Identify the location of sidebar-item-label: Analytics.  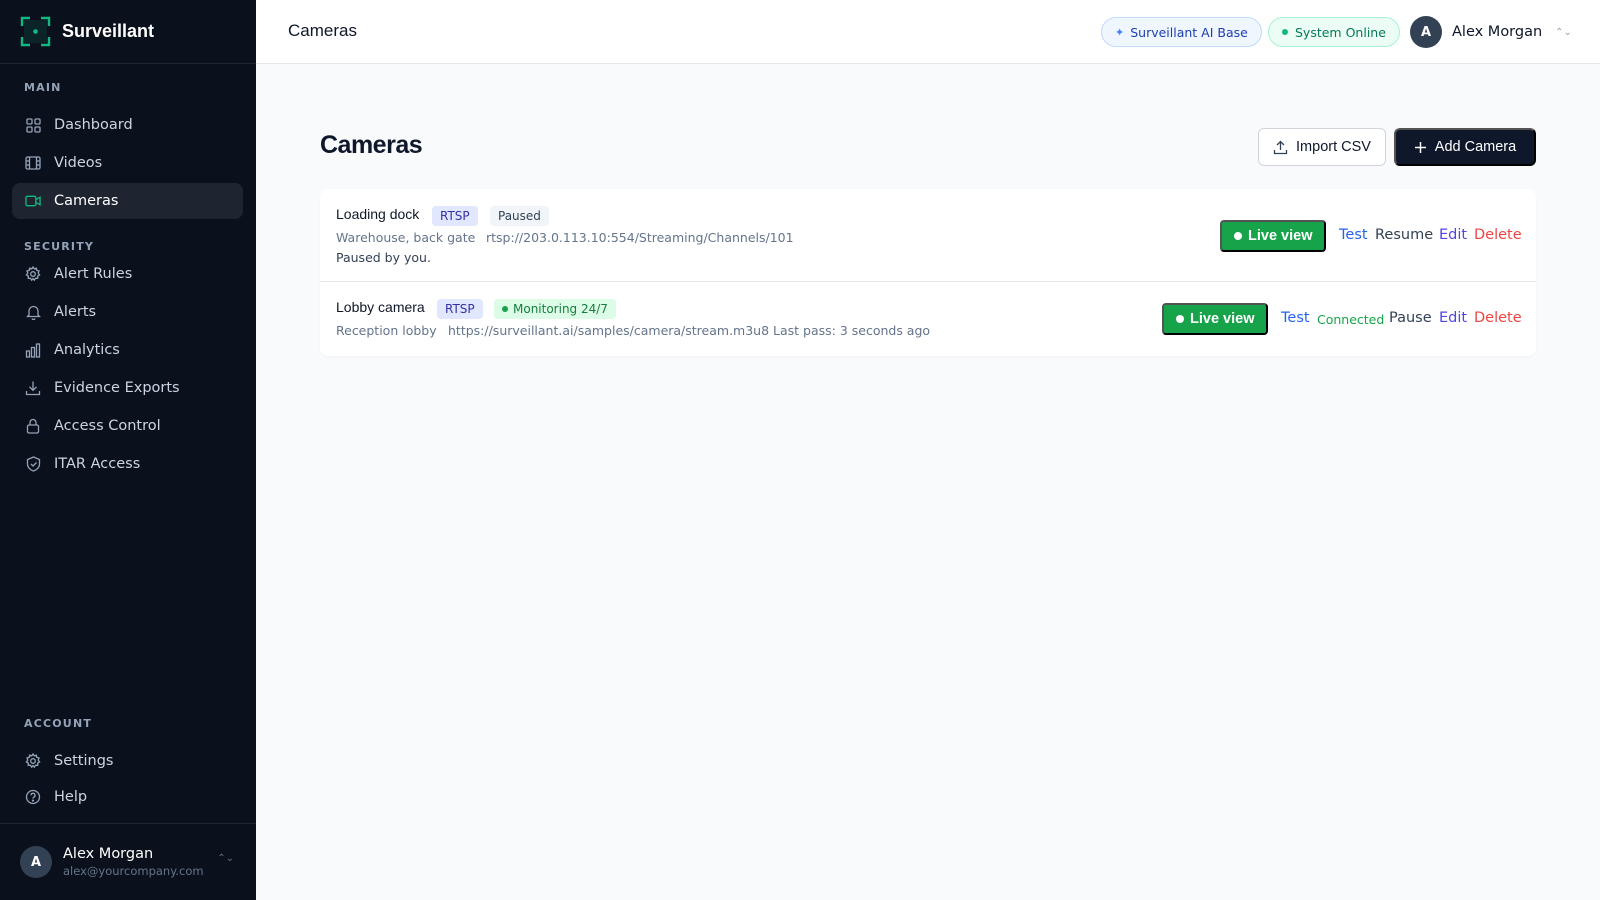
(87, 350).